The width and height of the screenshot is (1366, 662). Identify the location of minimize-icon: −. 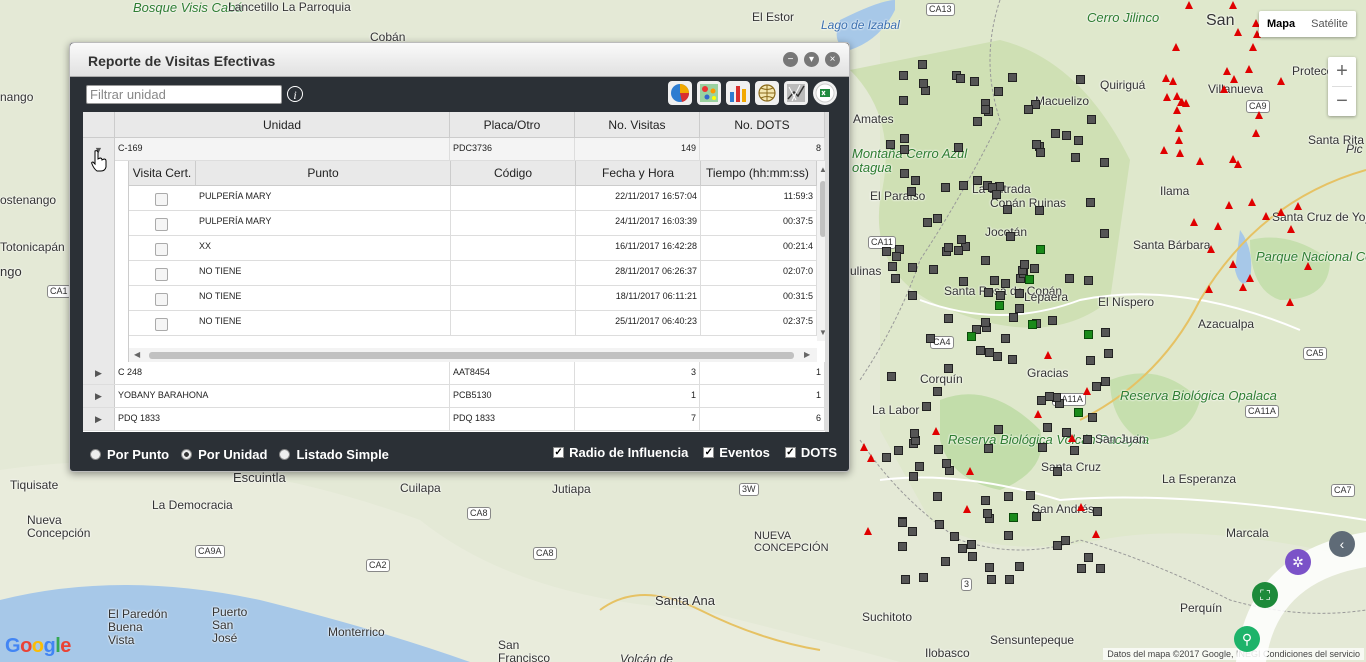
(790, 59).